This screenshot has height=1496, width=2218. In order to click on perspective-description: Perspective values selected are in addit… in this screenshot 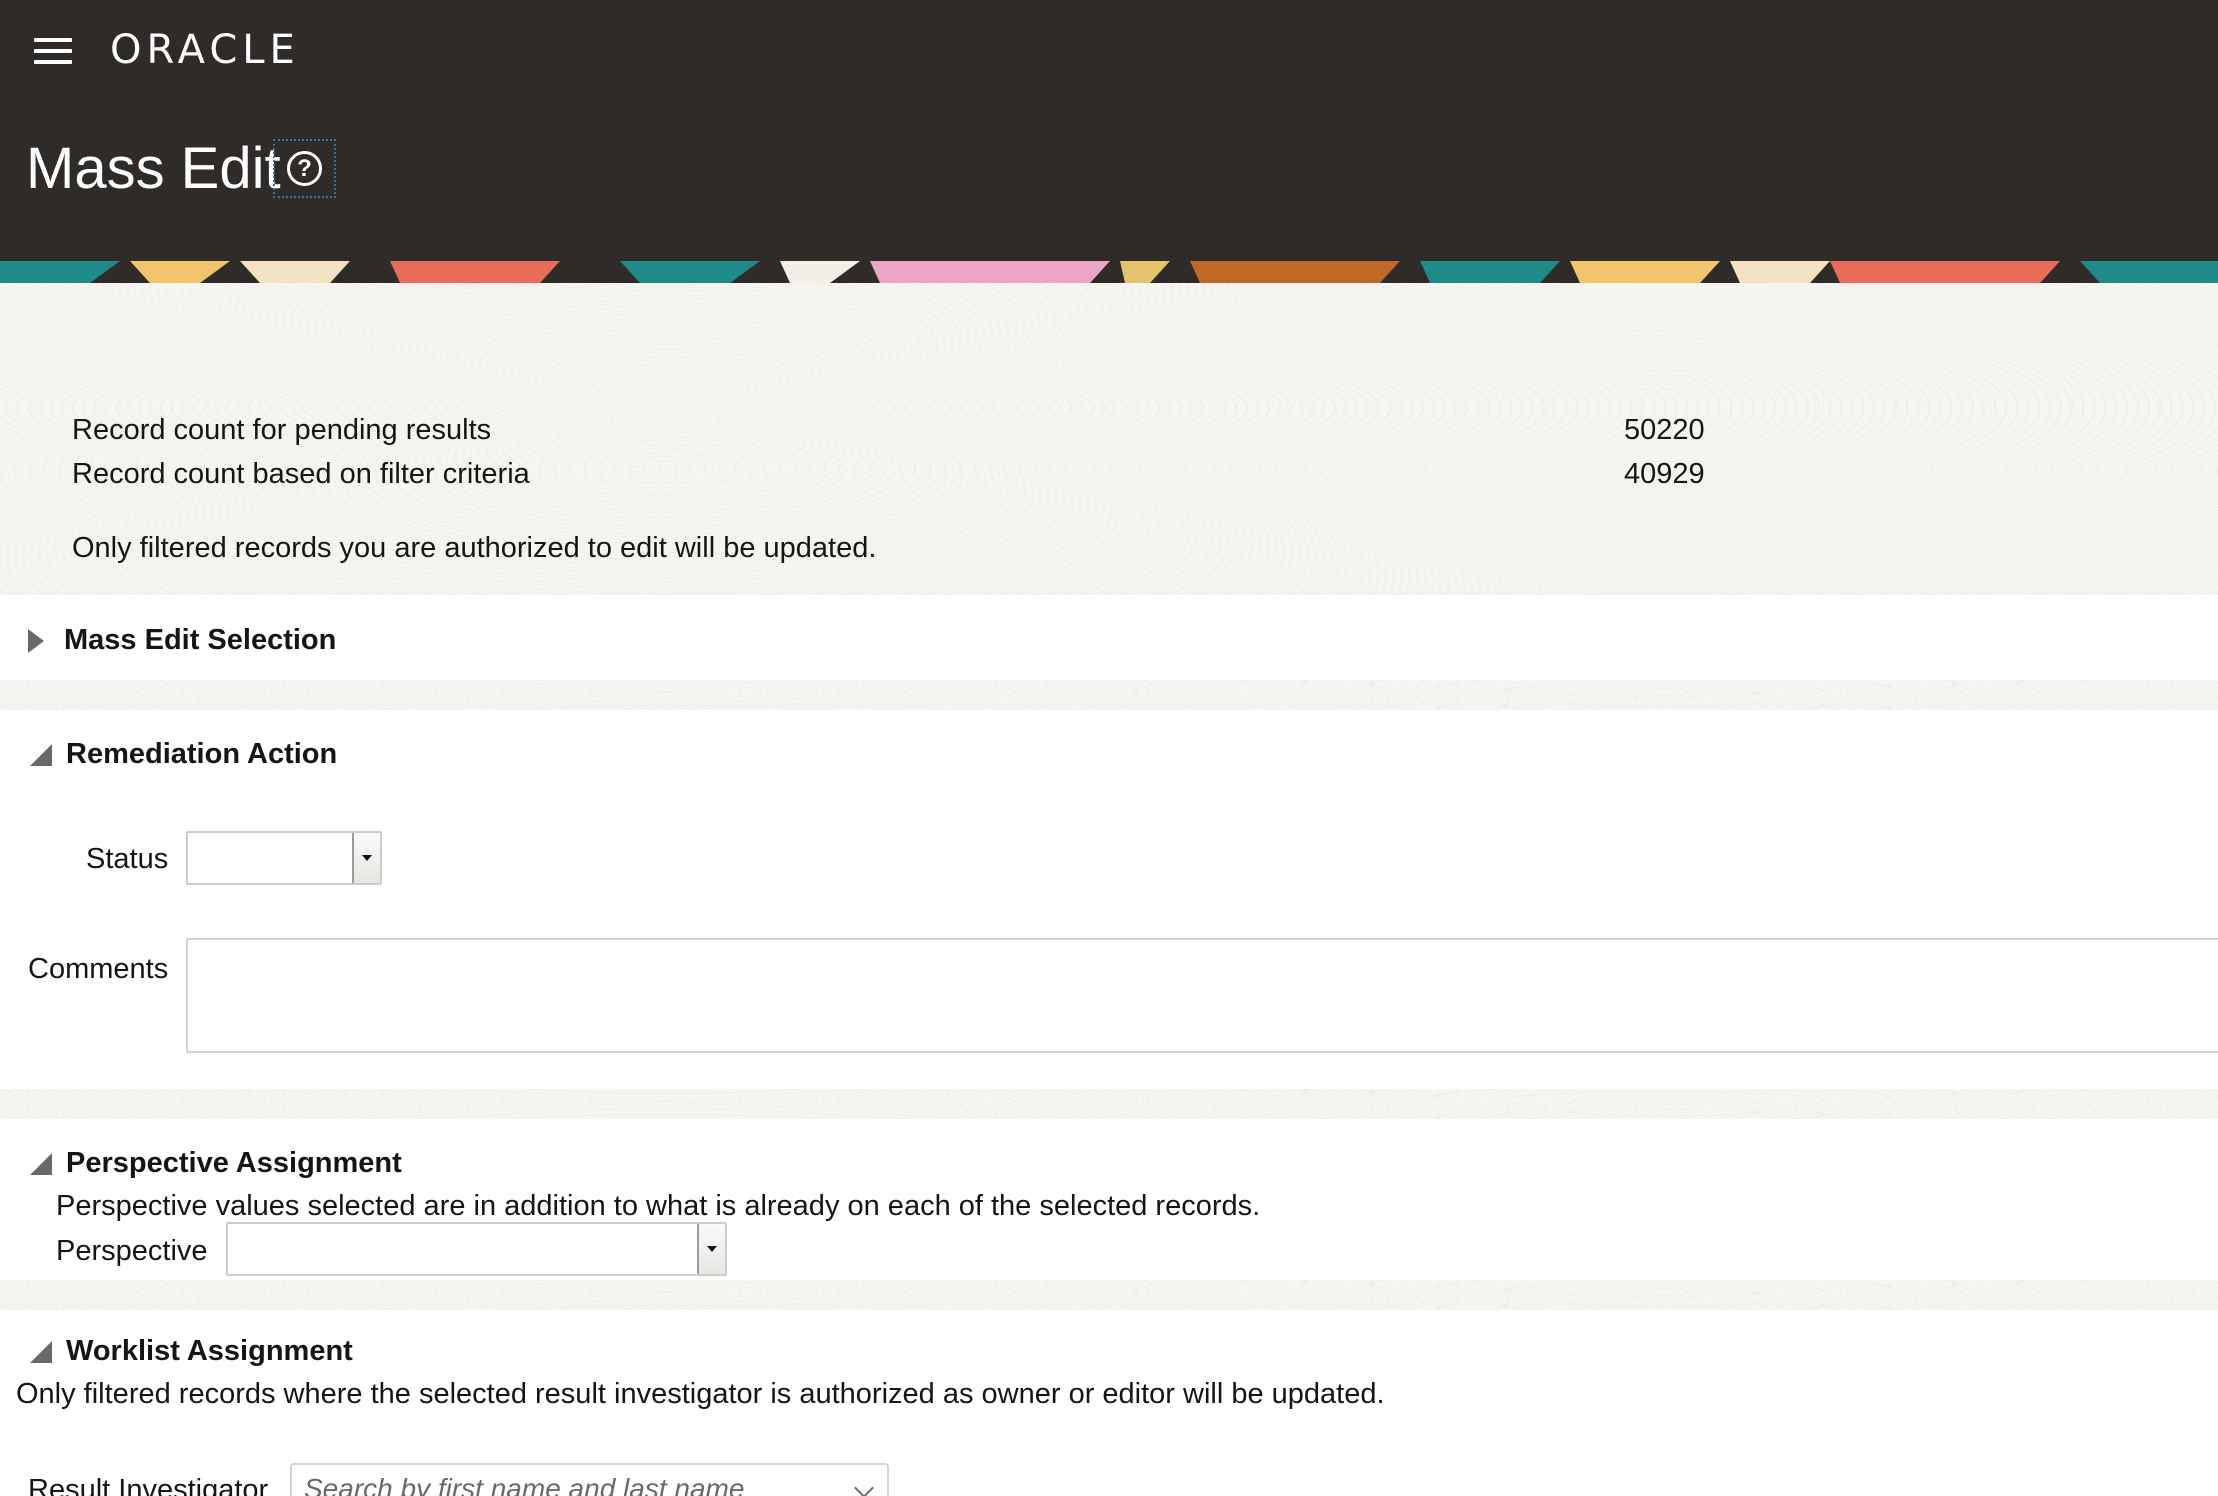, I will do `click(658, 1206)`.